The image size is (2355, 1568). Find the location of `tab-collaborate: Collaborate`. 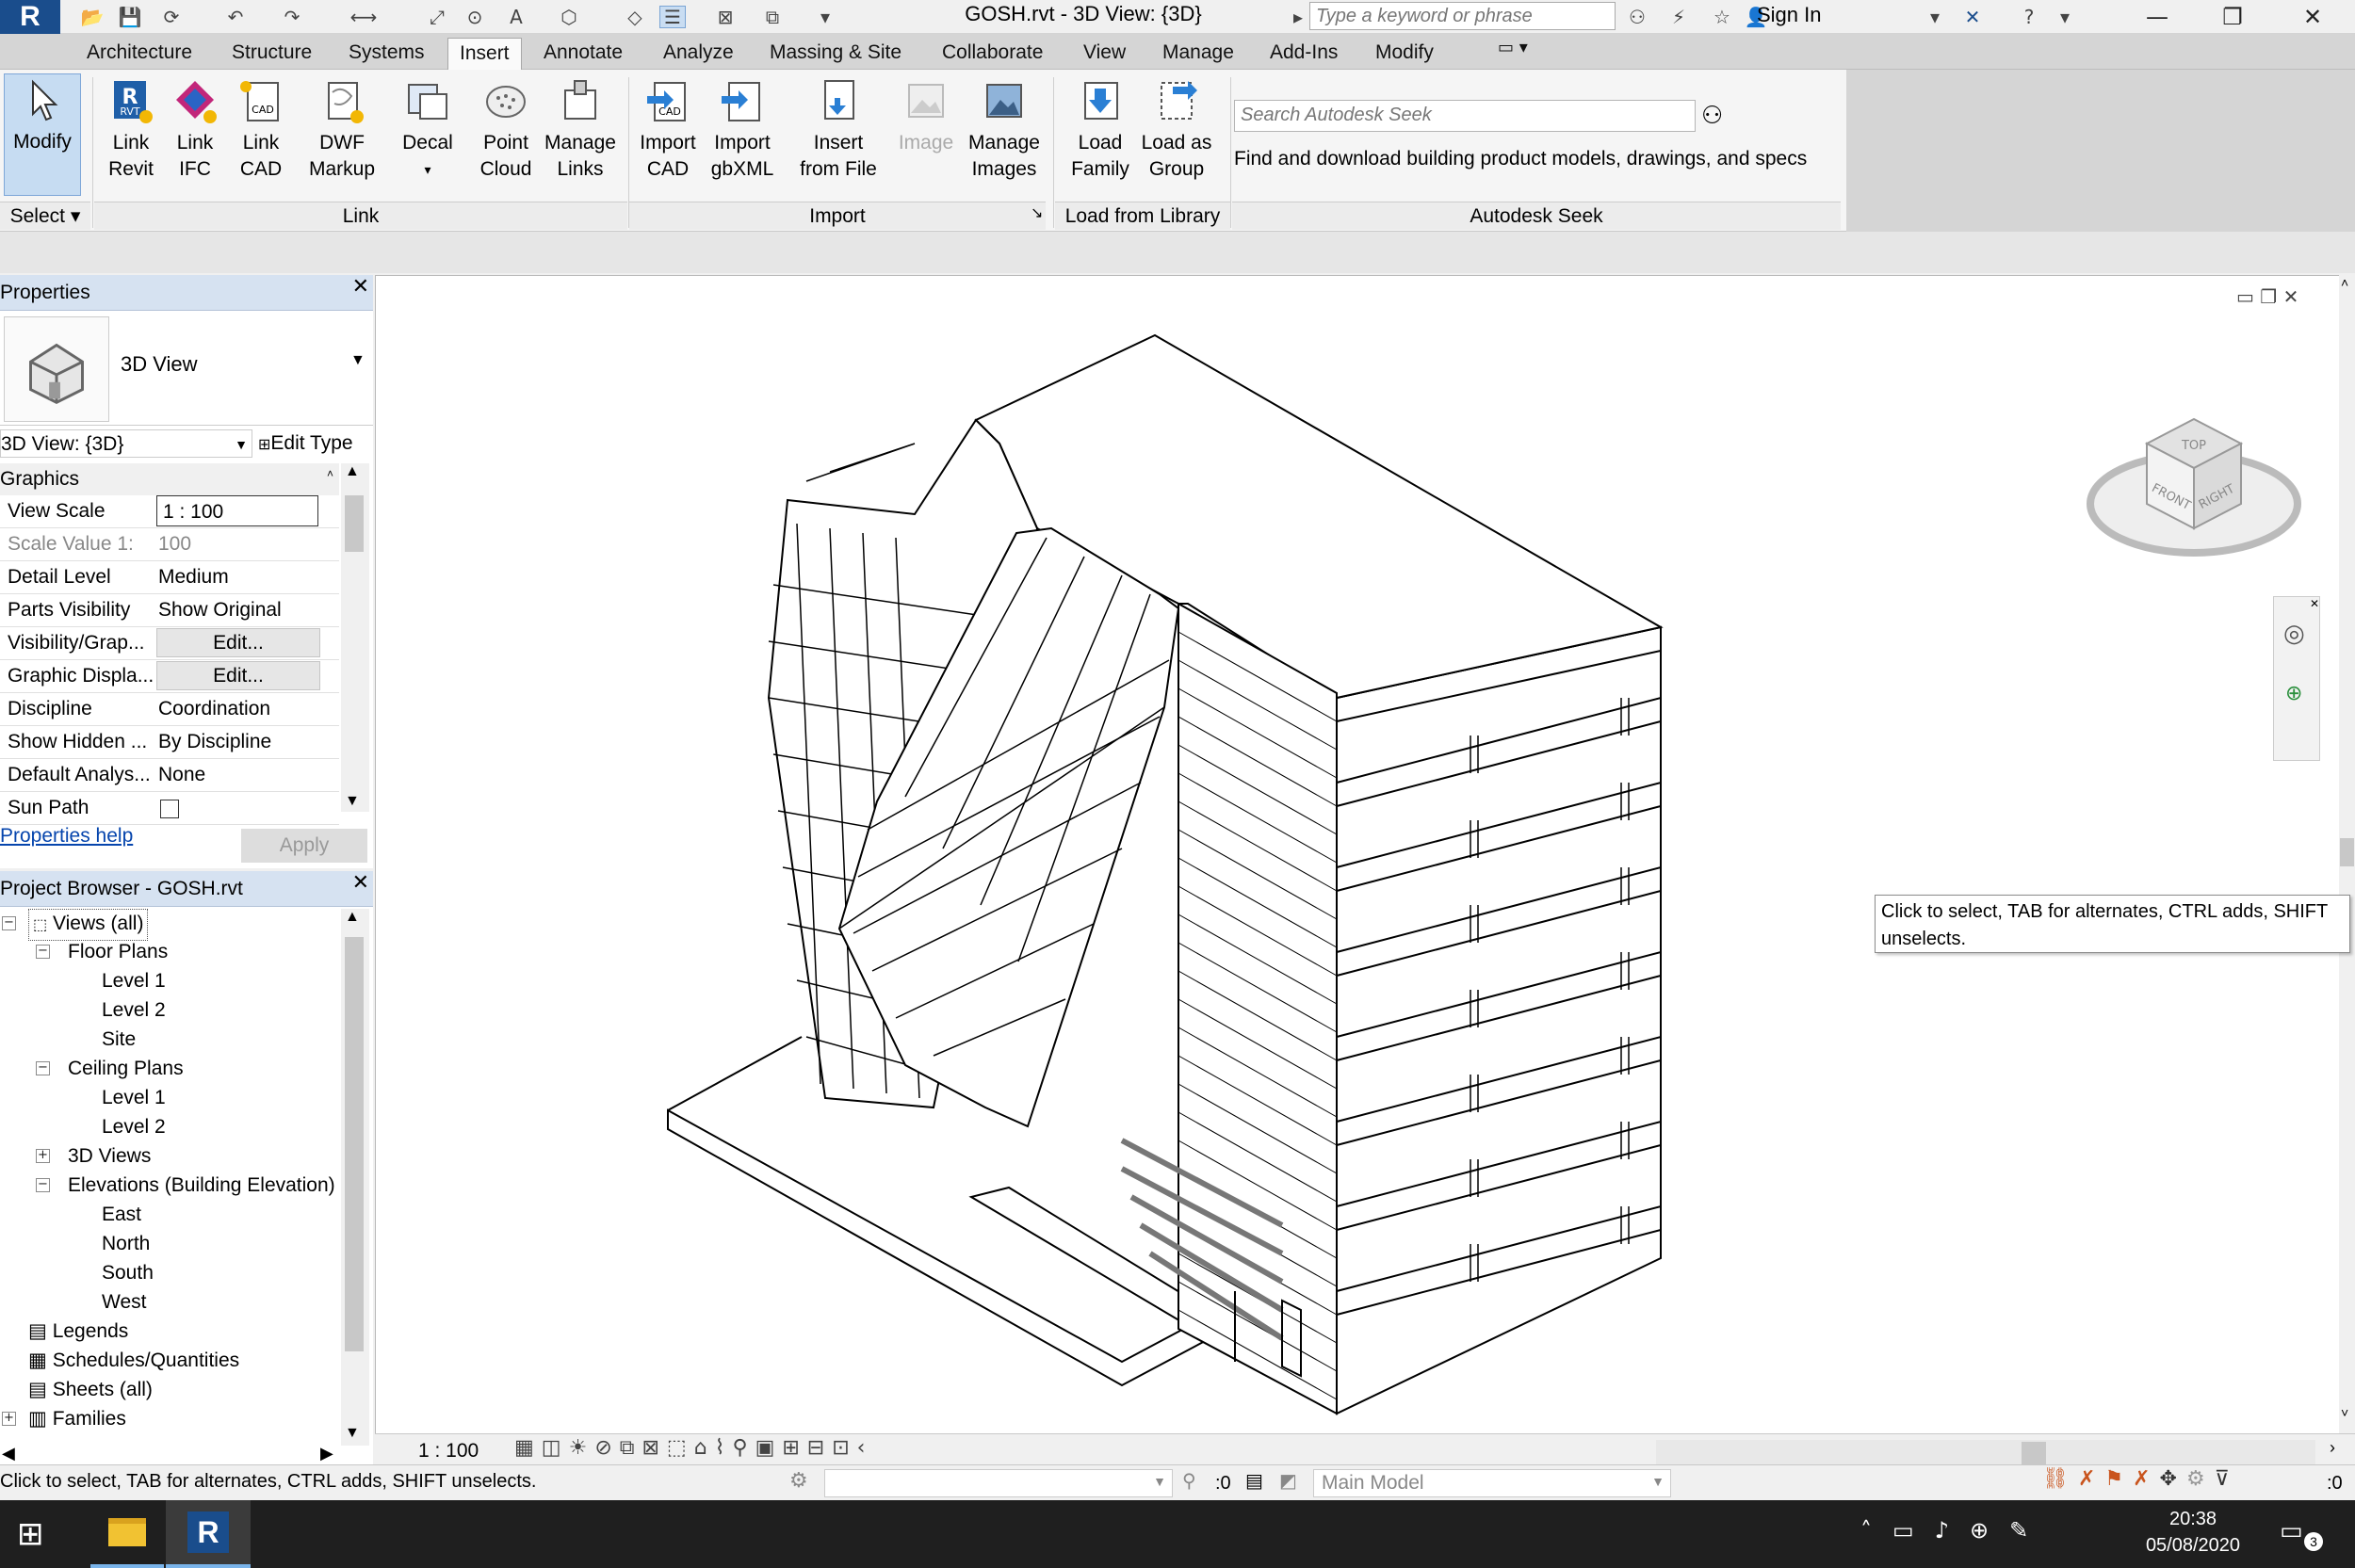

tab-collaborate: Collaborate is located at coordinates (992, 54).